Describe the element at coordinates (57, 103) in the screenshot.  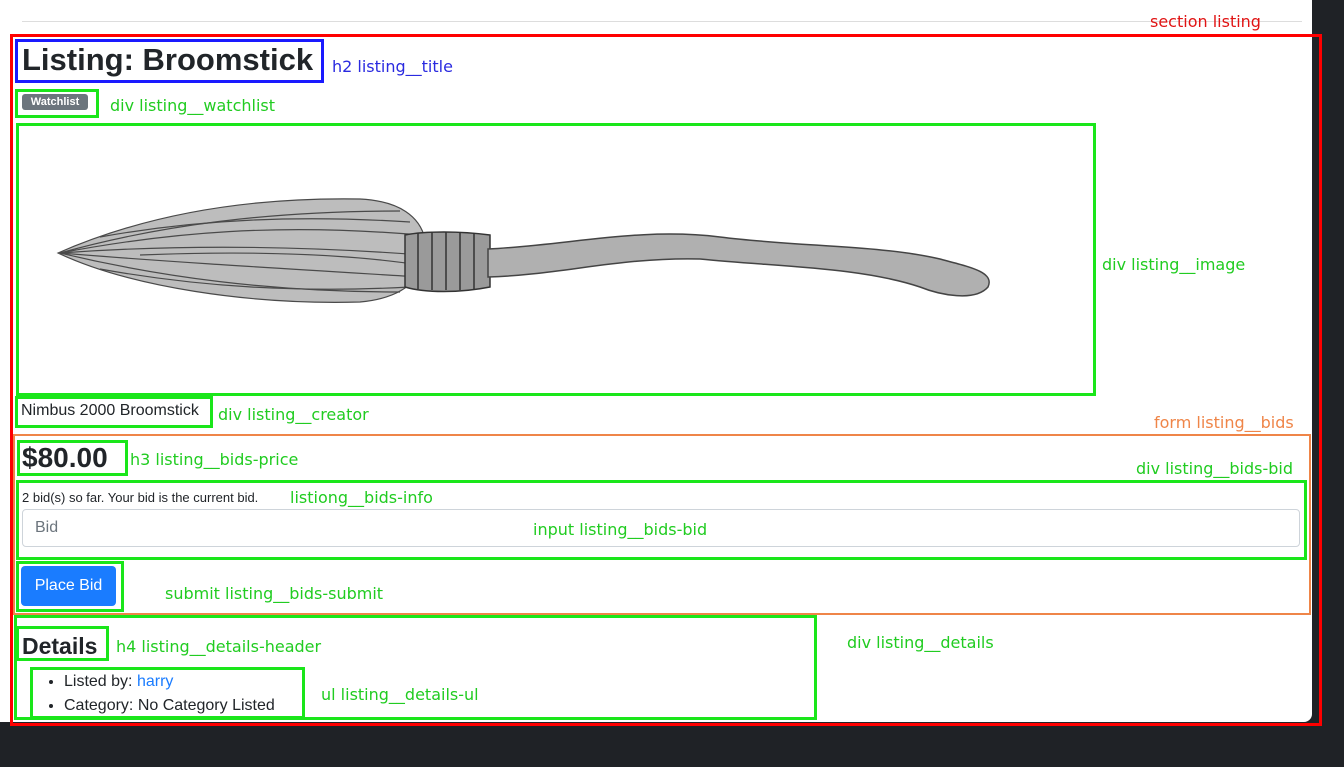
I see `watchlist-outline` at that location.